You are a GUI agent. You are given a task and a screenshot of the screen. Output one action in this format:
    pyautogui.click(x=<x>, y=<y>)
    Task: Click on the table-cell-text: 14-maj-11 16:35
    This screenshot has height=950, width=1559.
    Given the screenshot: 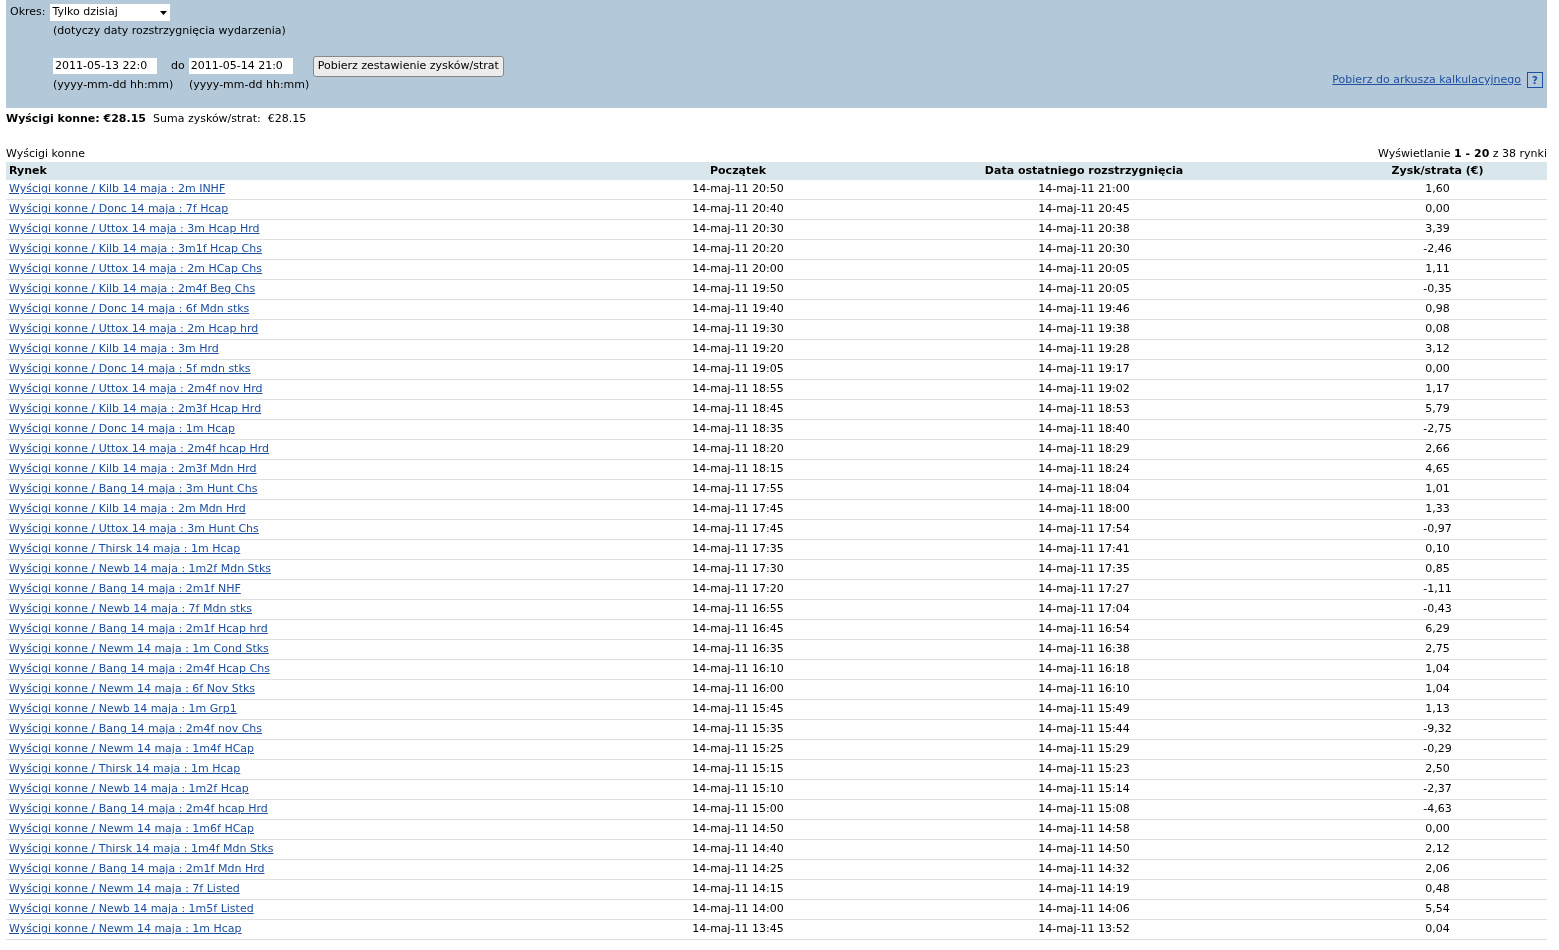 What is the action you would take?
    pyautogui.click(x=738, y=649)
    